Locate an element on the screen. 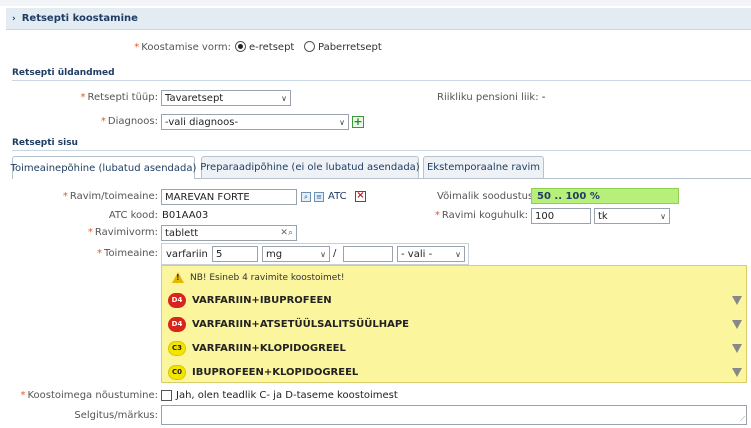 The height and width of the screenshot is (428, 751). drug-label-wrap: * Ravim/toimeaine: is located at coordinates (110, 196).